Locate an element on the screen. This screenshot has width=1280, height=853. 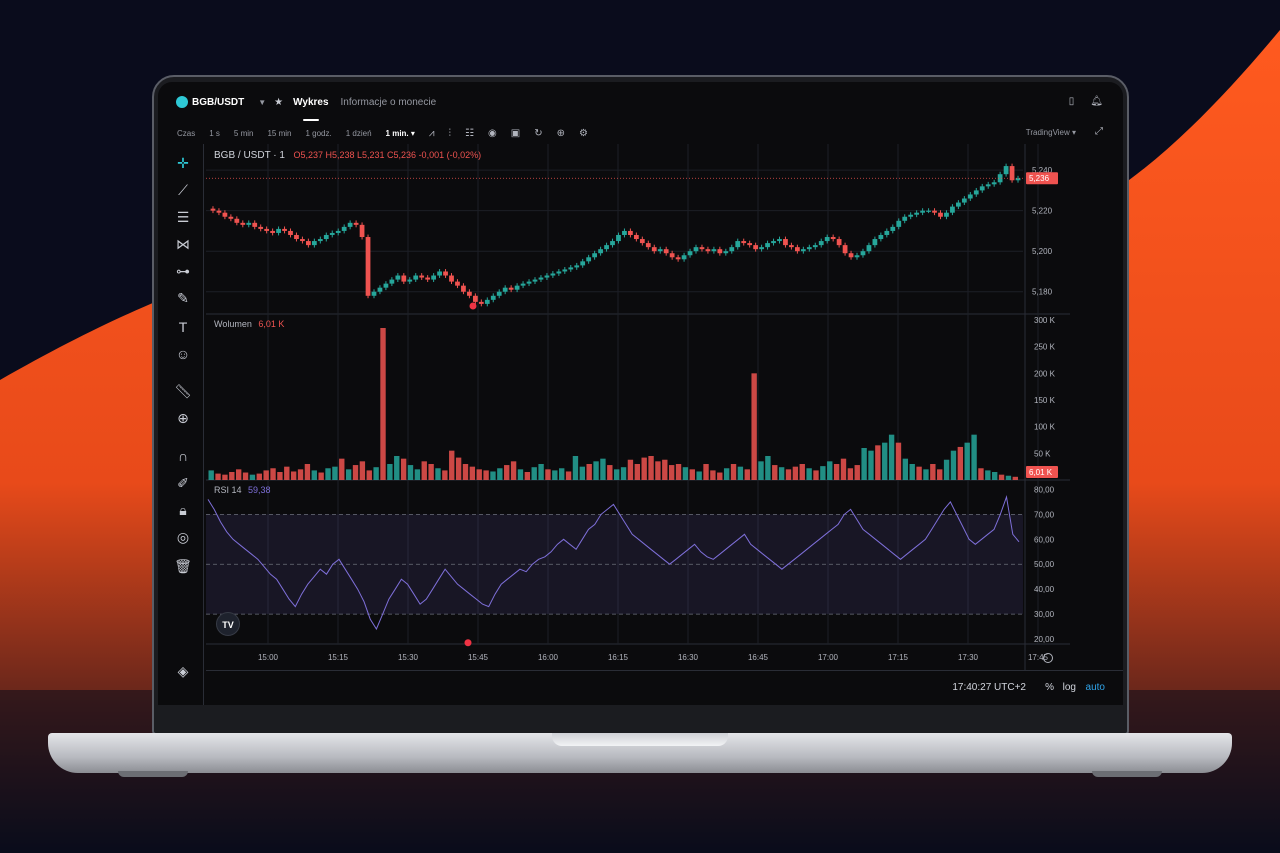
magnet-icon: ∩ is located at coordinates (183, 456).